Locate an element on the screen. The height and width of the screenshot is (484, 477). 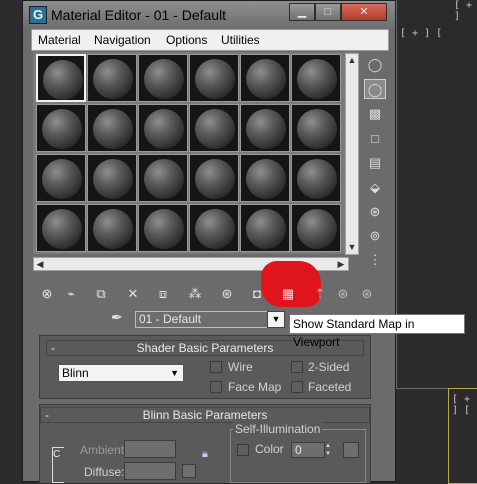
two-sided-checkbox is located at coordinates (297, 367).